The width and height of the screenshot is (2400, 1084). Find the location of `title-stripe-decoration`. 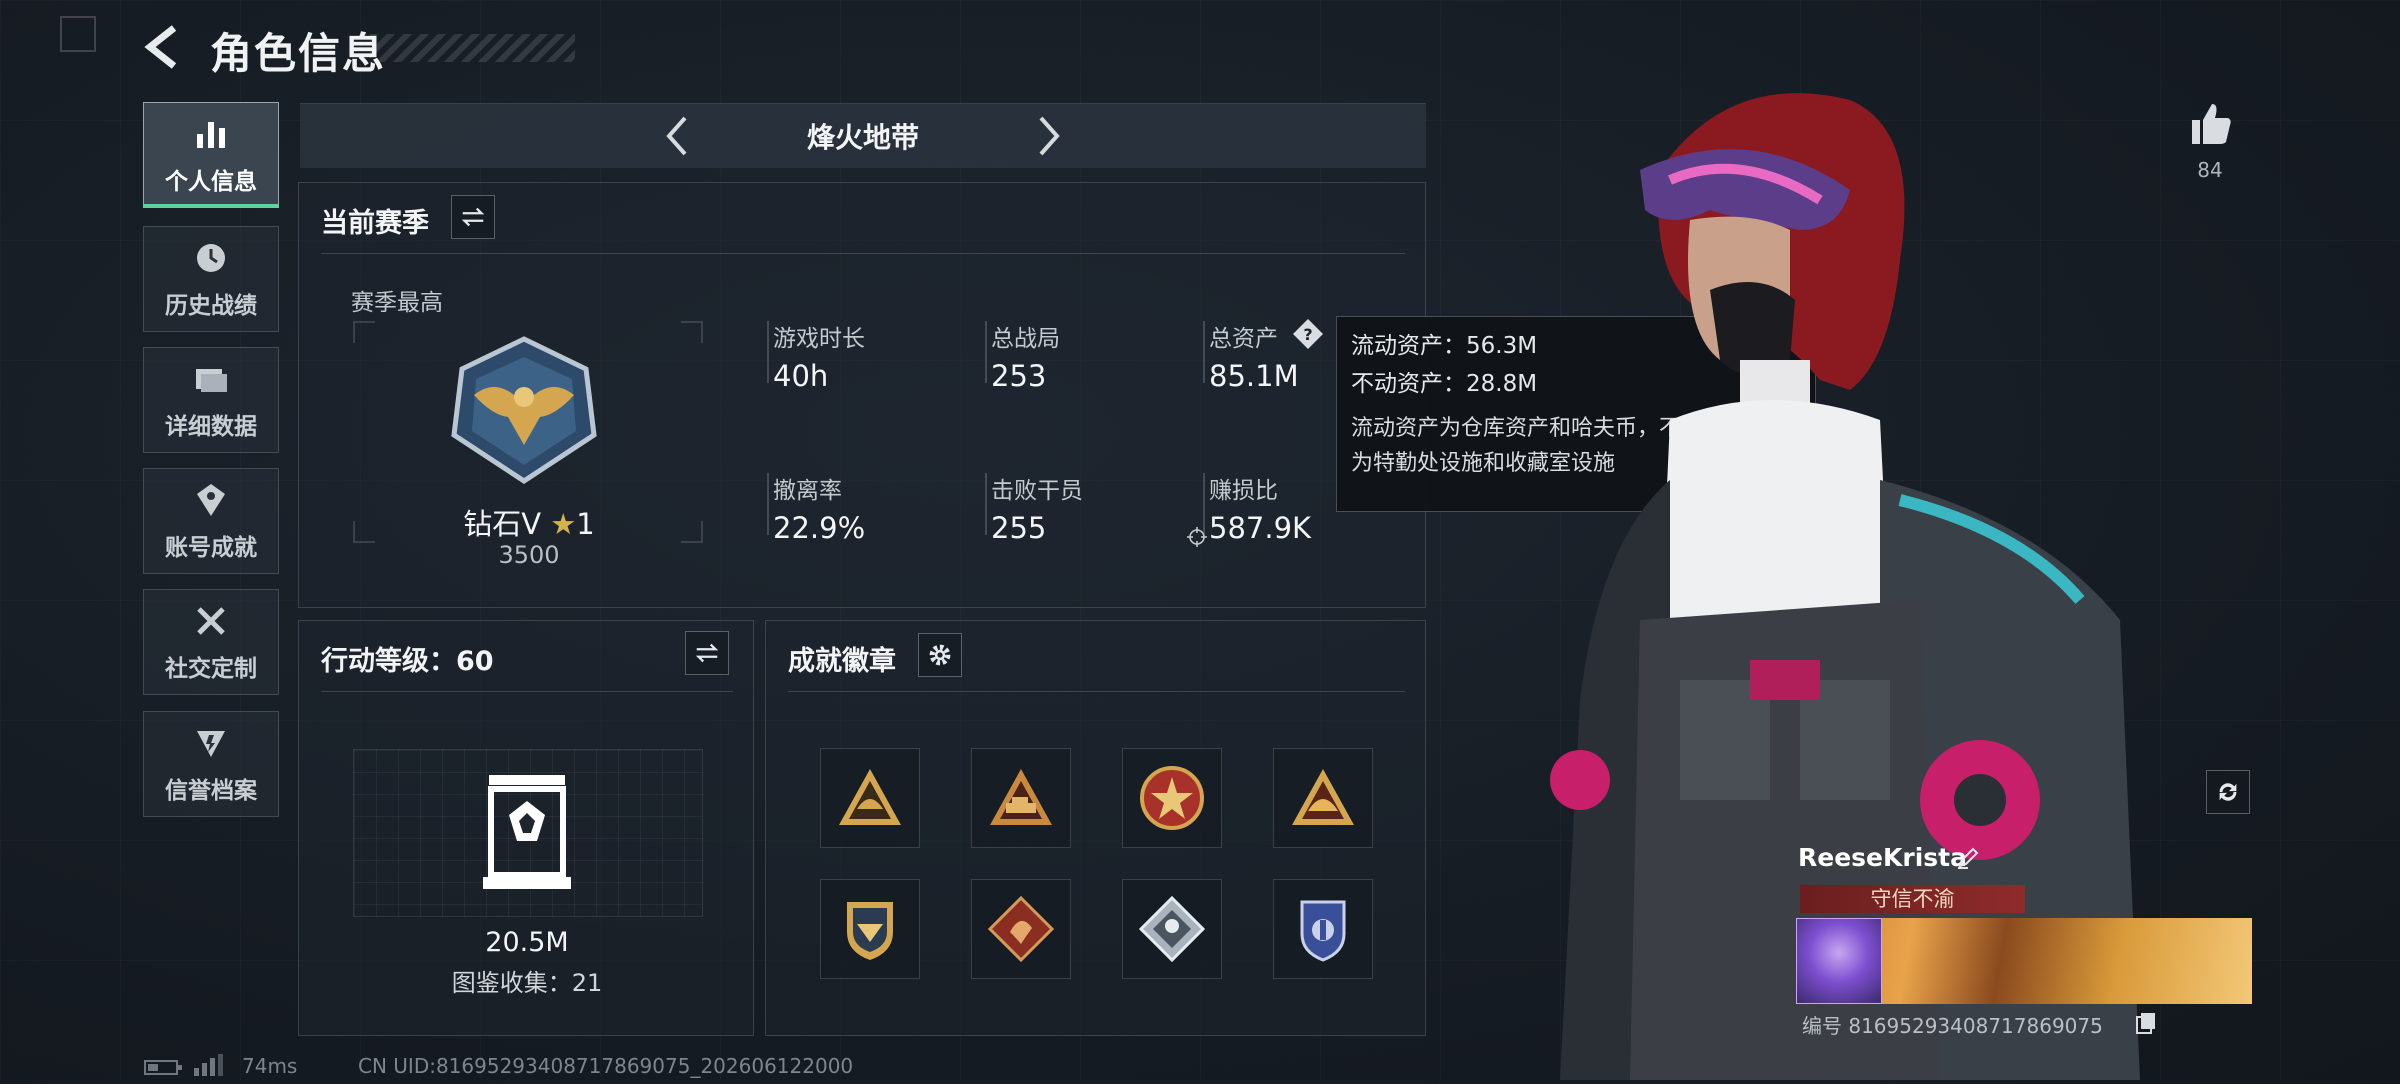

title-stripe-decoration is located at coordinates (472, 48).